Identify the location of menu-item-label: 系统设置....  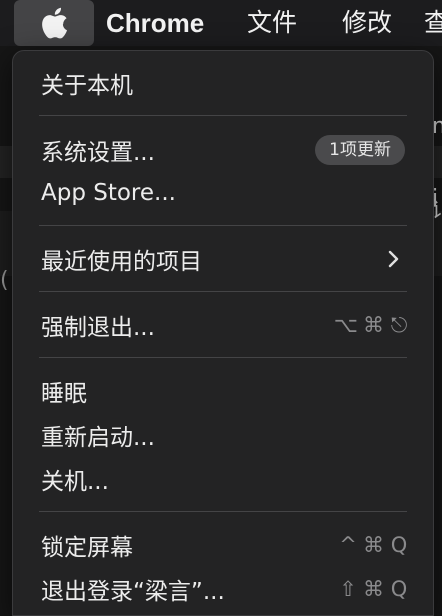
(98, 153).